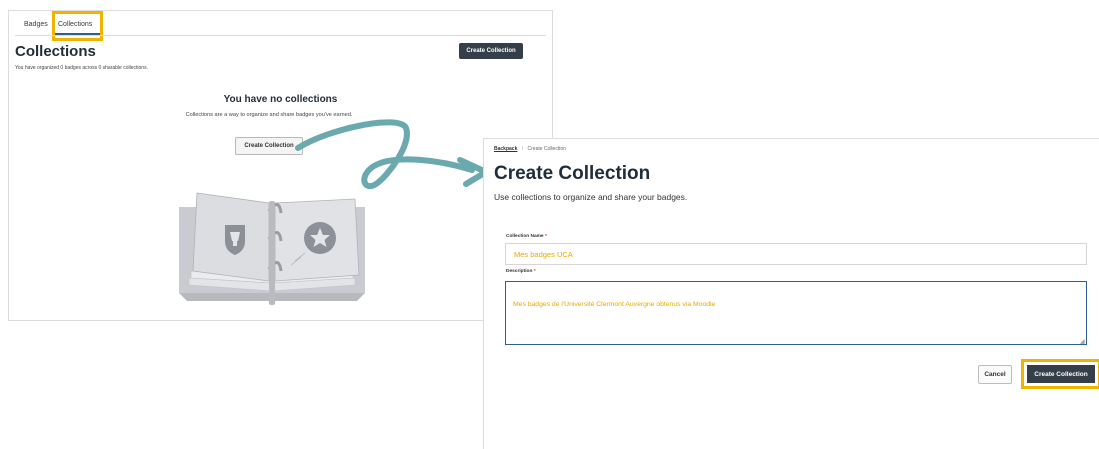 The height and width of the screenshot is (449, 1099). What do you see at coordinates (320, 238) in the screenshot?
I see `star-badge-icon` at bounding box center [320, 238].